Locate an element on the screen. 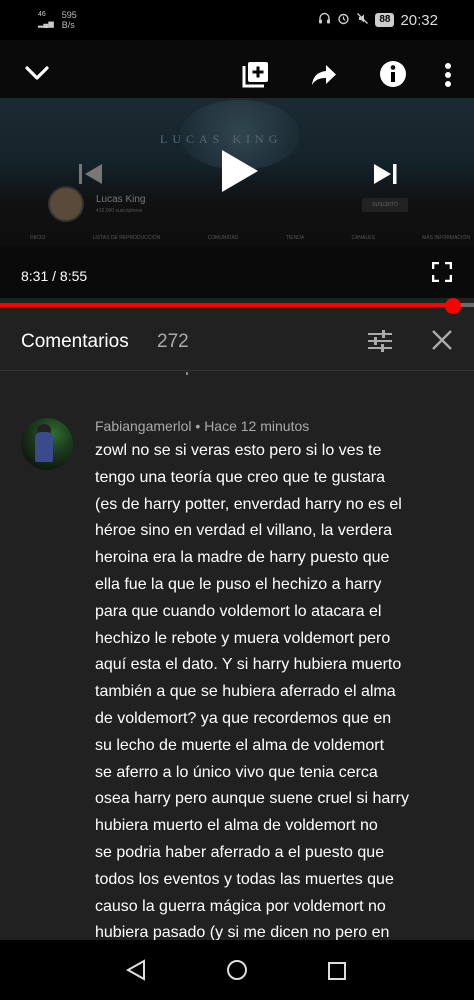 This screenshot has width=474, height=1000. minimize-button is located at coordinates (37, 75).